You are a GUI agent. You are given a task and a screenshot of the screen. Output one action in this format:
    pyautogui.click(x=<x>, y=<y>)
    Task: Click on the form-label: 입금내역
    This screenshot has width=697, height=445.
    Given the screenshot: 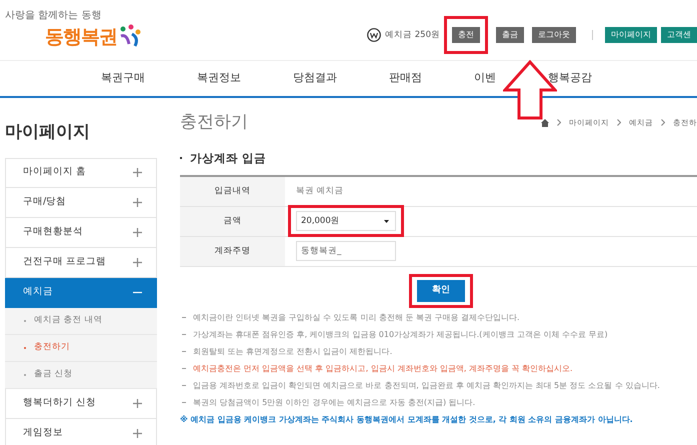 What is the action you would take?
    pyautogui.click(x=232, y=191)
    